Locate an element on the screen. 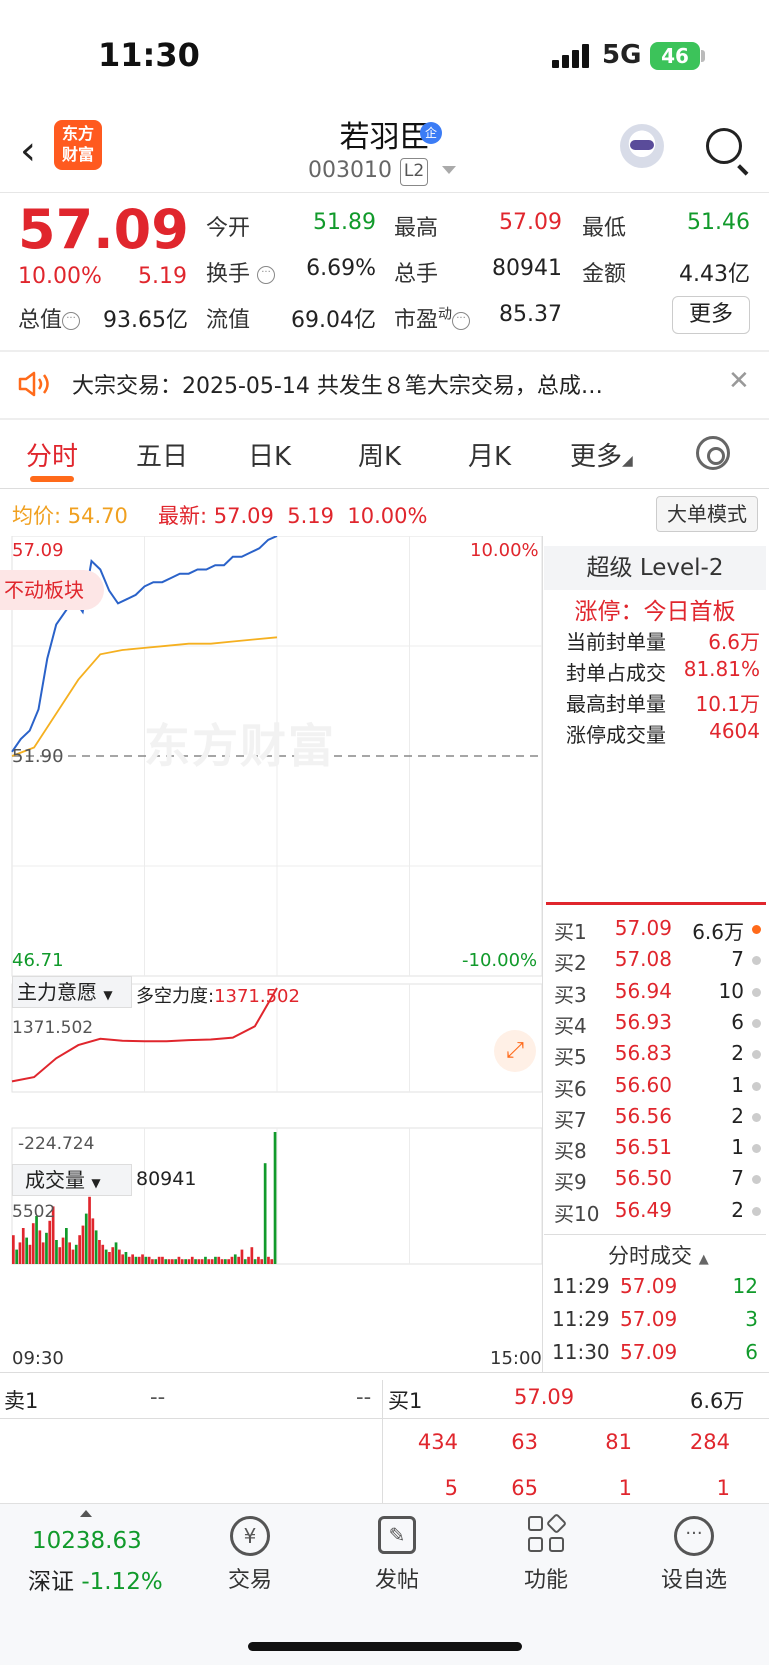  ticks-title: 分时成交 ▲ is located at coordinates (658, 1255).